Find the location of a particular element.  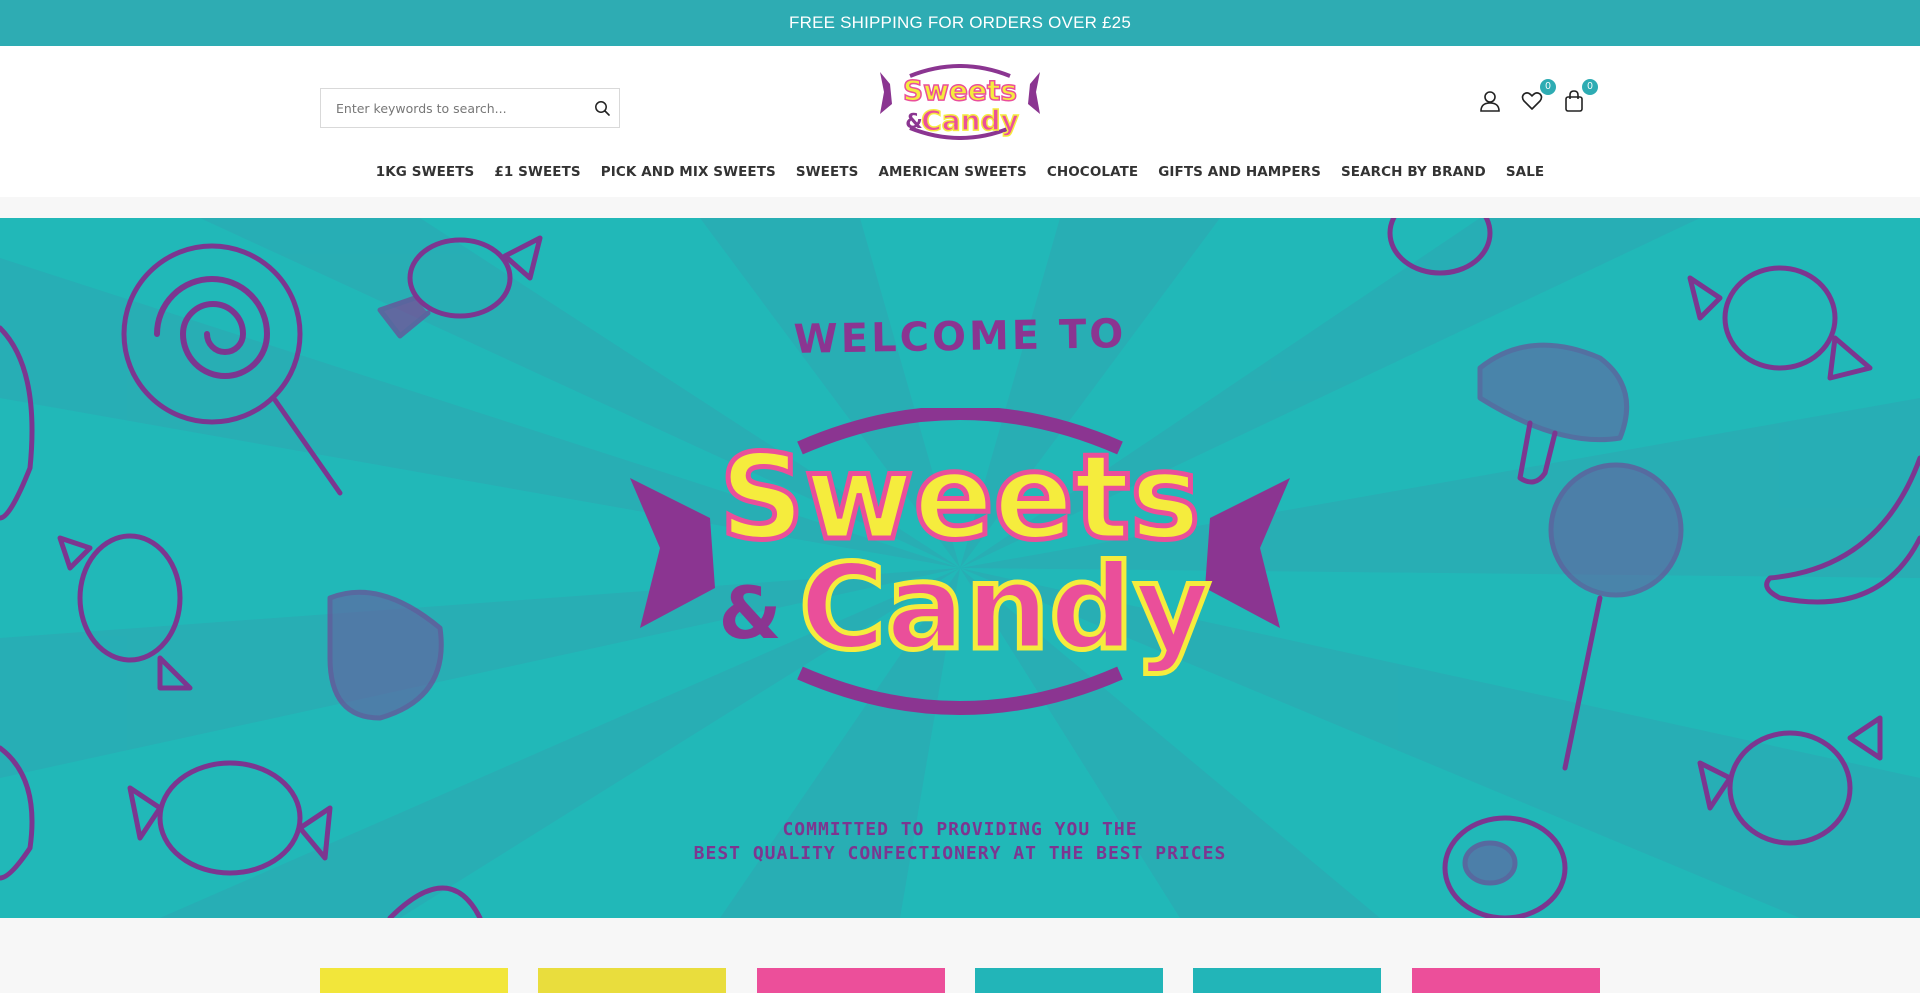

promo-text: FREE SHIPPING FOR ORDERS OVER £25 is located at coordinates (960, 22).